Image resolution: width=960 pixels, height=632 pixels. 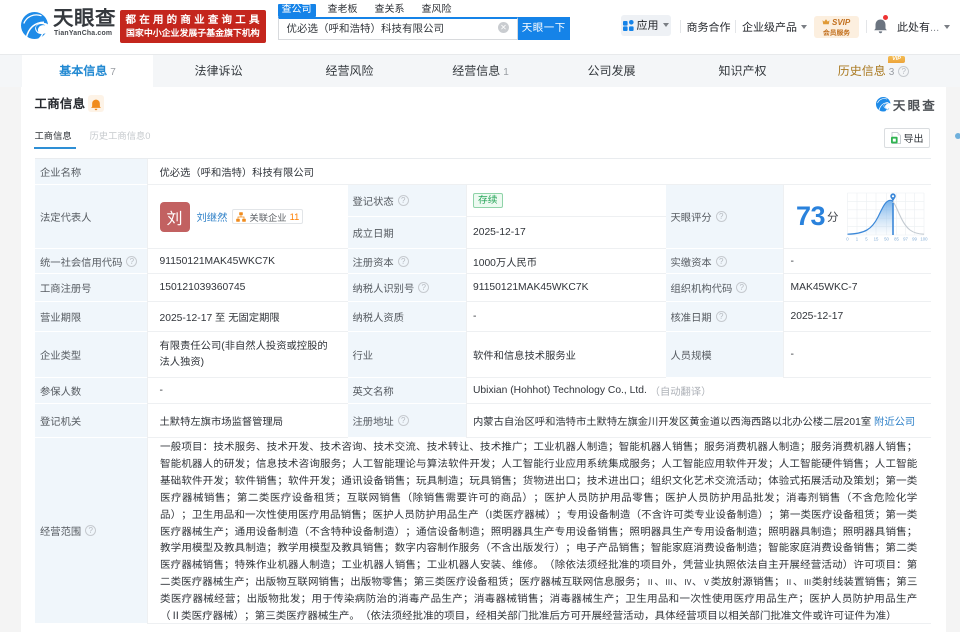 What do you see at coordinates (924, 239) in the screenshot?
I see `svg-text: 100` at bounding box center [924, 239].